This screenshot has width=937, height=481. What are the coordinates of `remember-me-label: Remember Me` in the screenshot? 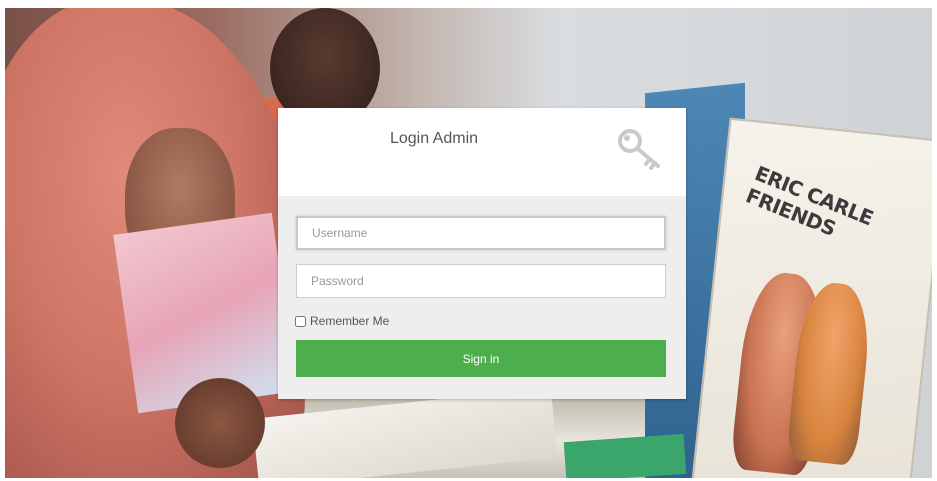 It's located at (350, 321).